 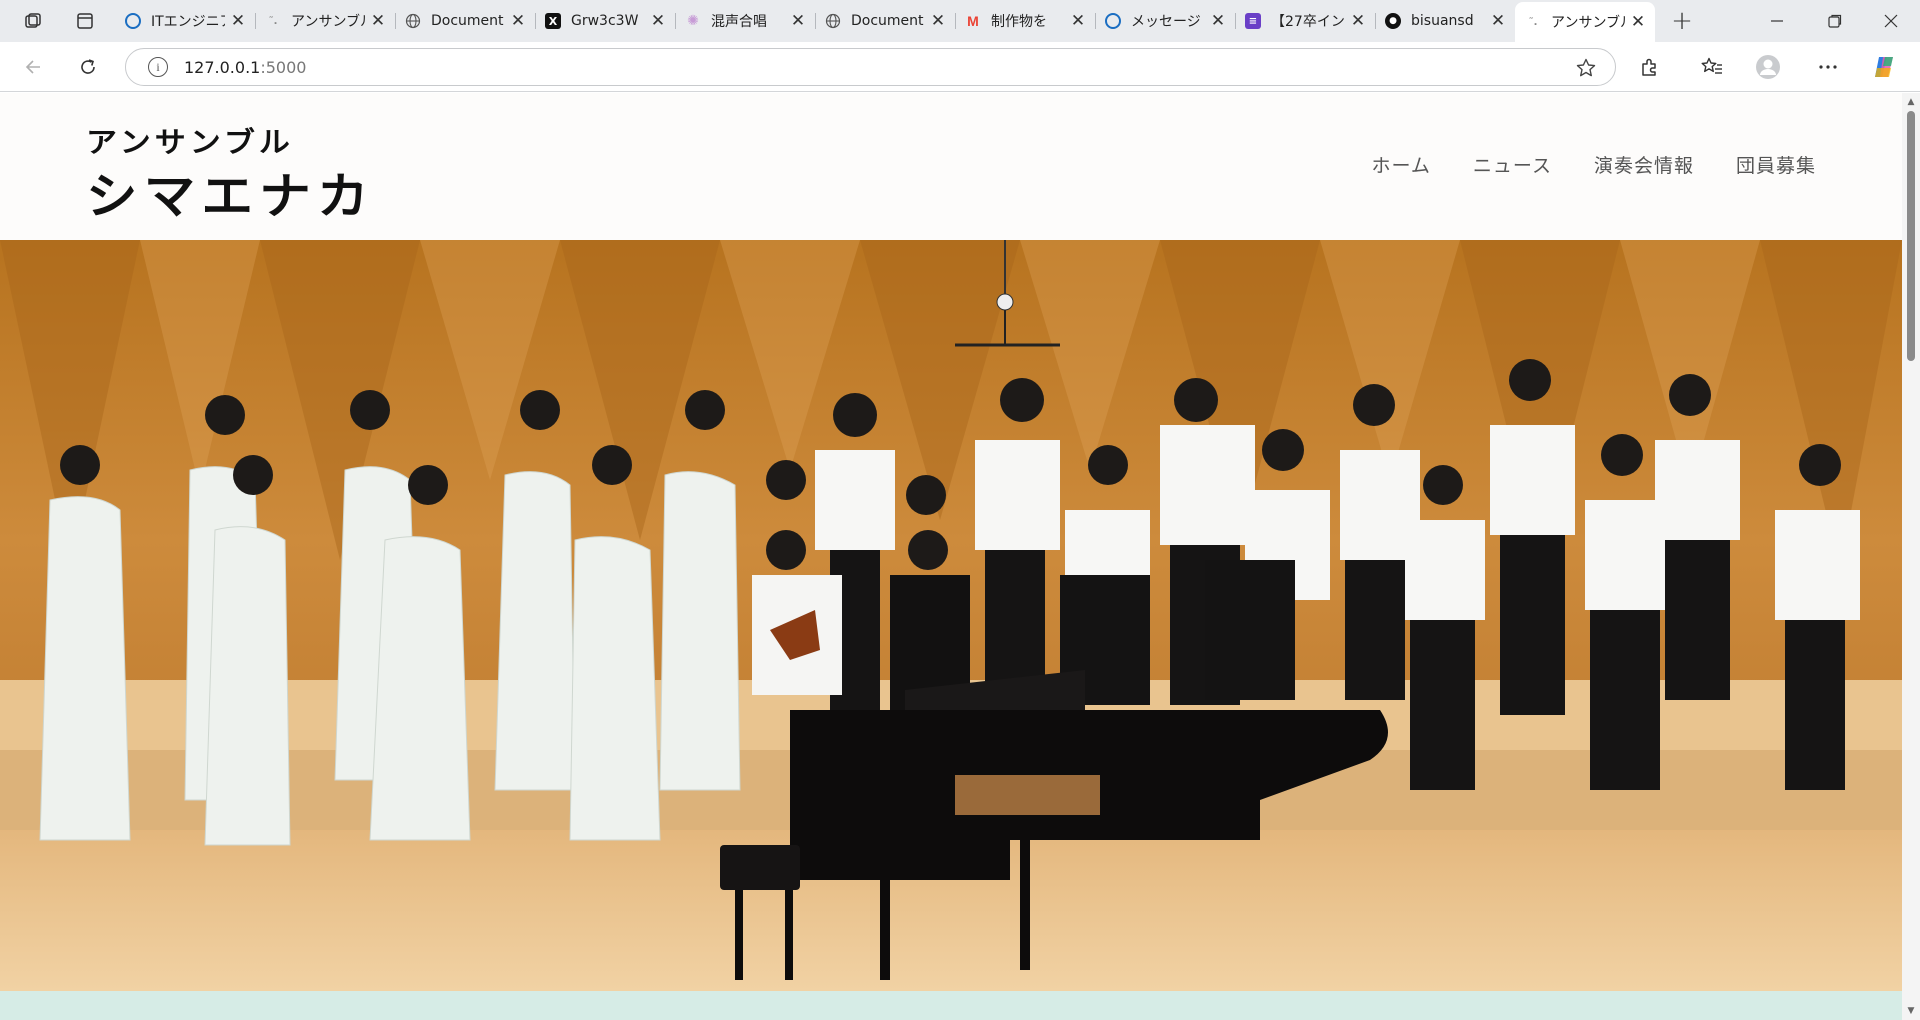 I want to click on github-icon: ●, so click(x=1393, y=21).